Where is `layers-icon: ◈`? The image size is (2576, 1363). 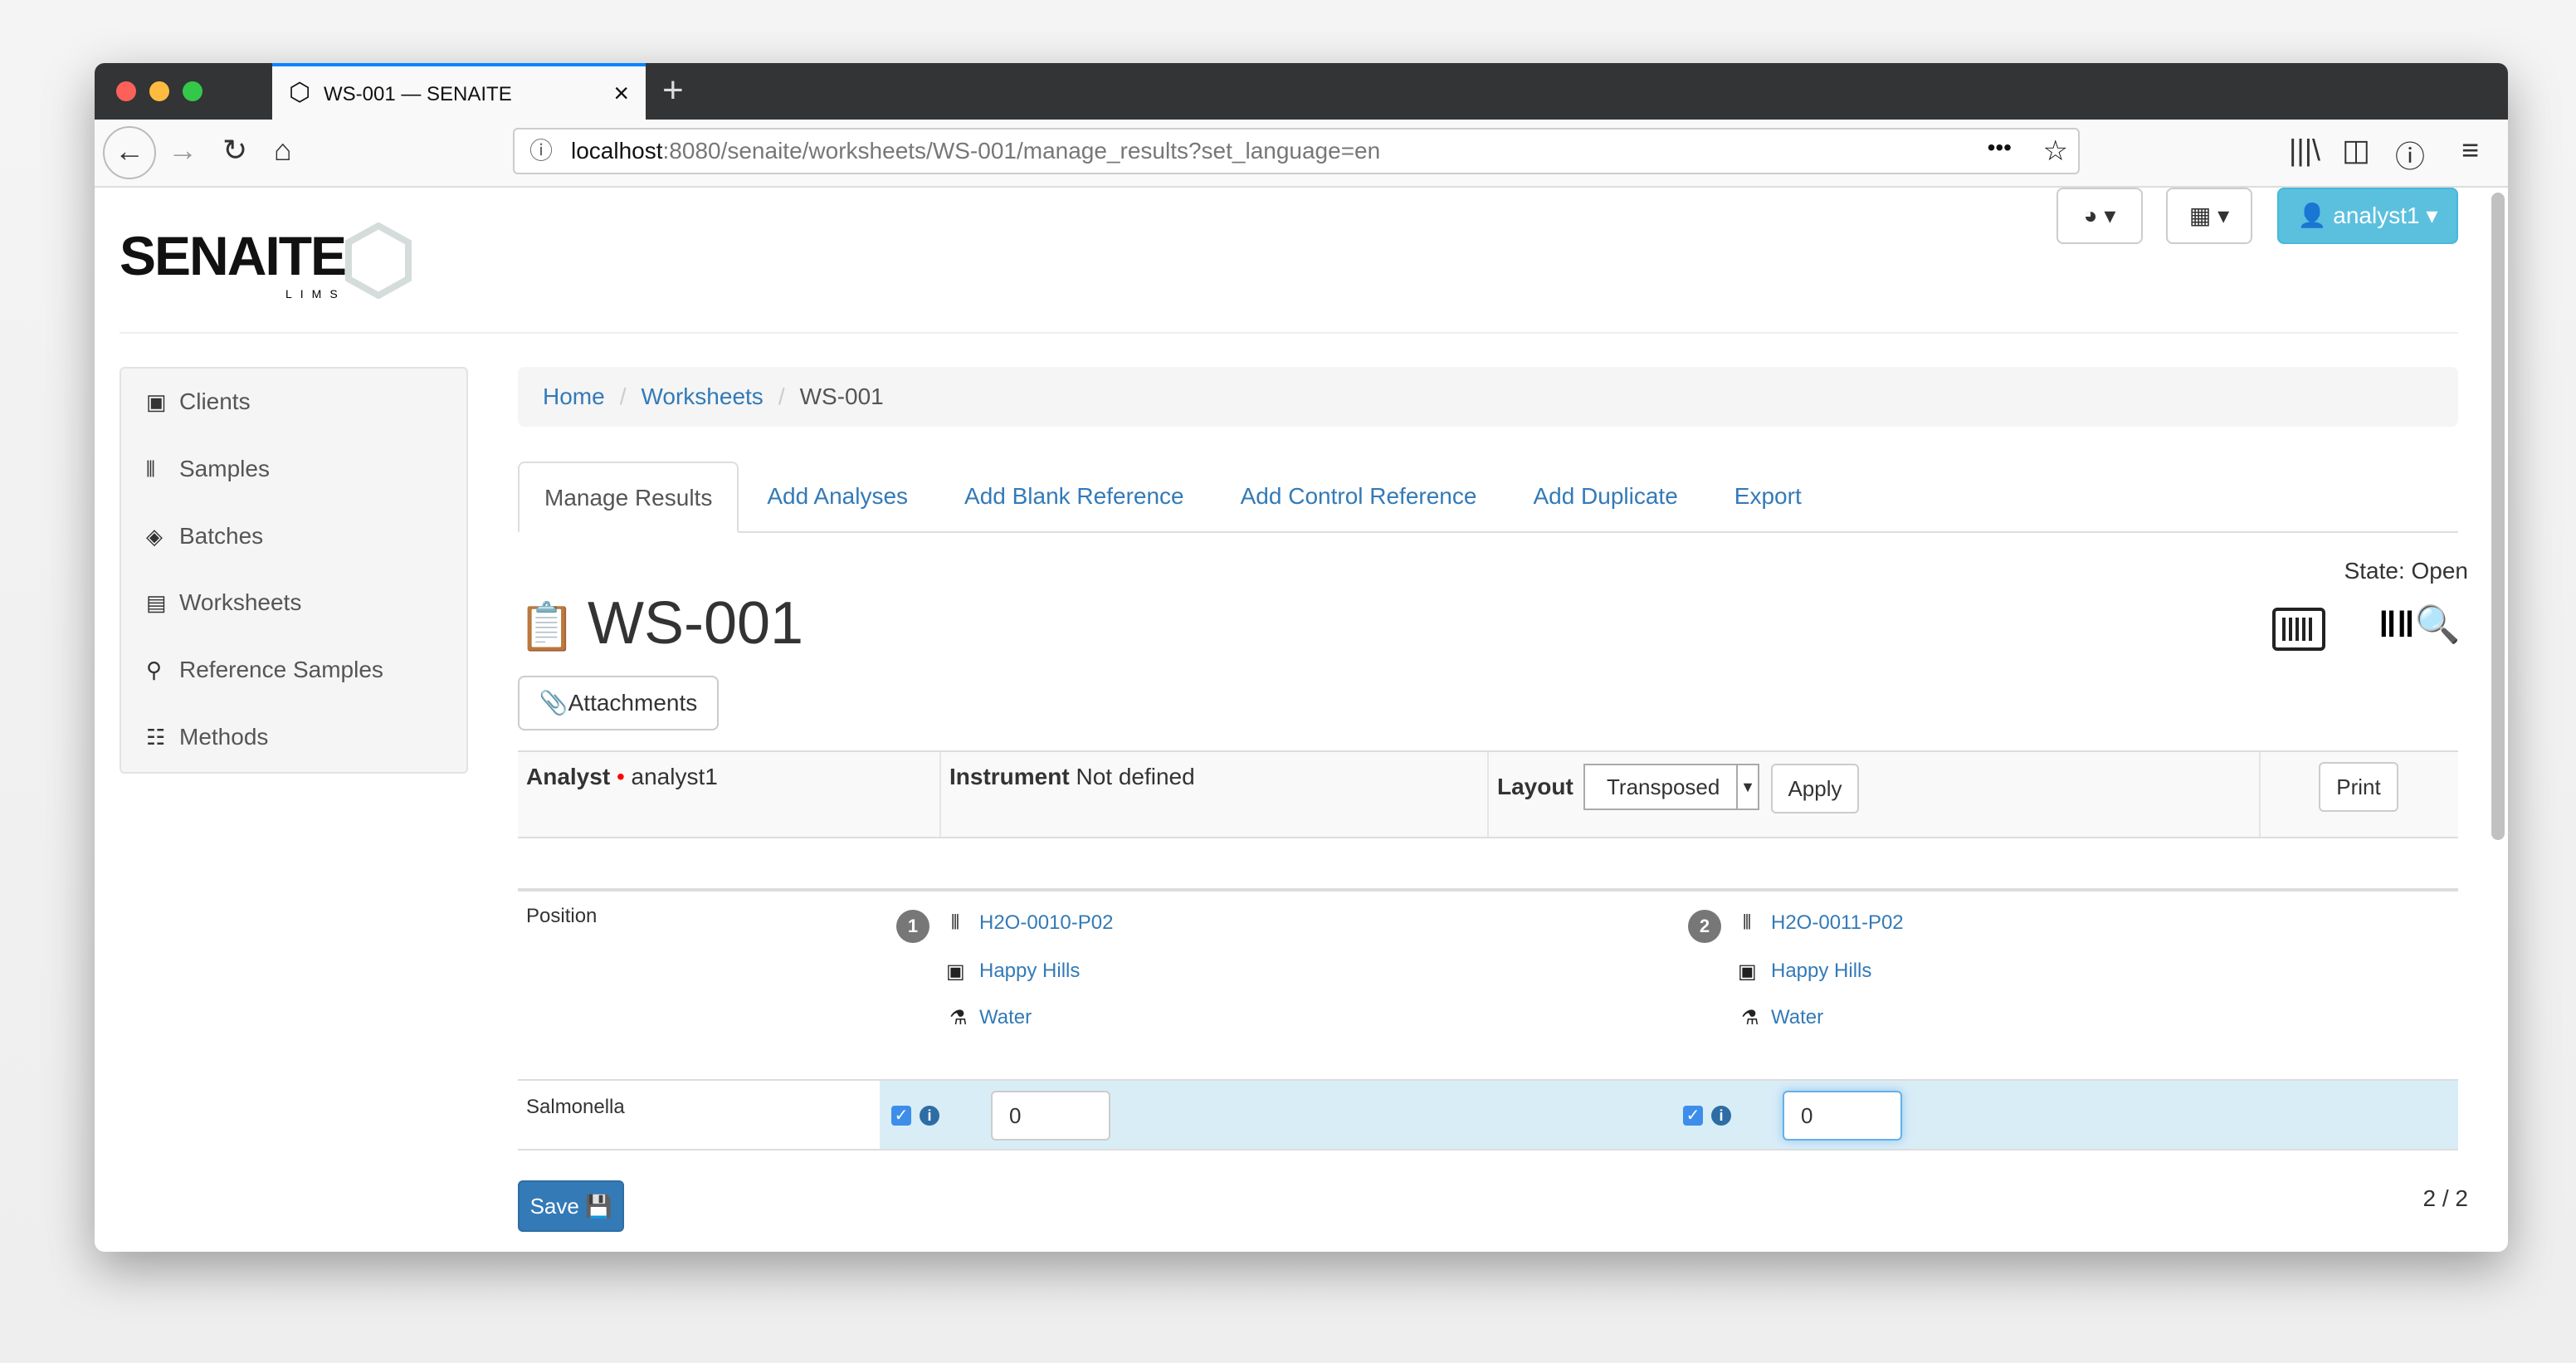
layers-icon: ◈ is located at coordinates (154, 536).